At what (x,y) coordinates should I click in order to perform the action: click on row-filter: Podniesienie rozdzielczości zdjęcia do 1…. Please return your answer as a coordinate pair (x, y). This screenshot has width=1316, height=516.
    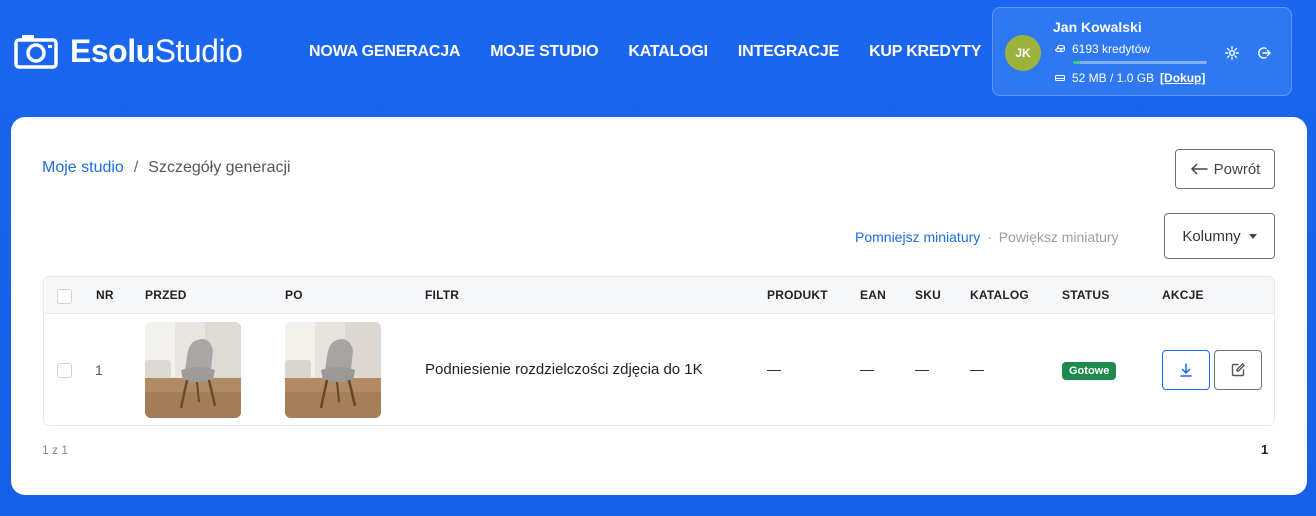
    Looking at the image, I should click on (564, 369).